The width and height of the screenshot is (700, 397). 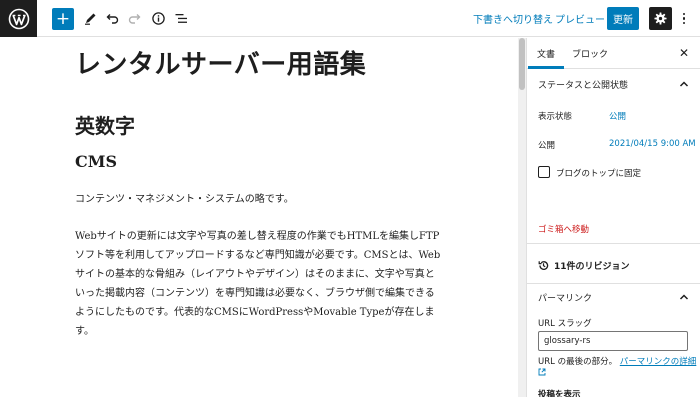 I want to click on close-icon: ✕, so click(x=684, y=53).